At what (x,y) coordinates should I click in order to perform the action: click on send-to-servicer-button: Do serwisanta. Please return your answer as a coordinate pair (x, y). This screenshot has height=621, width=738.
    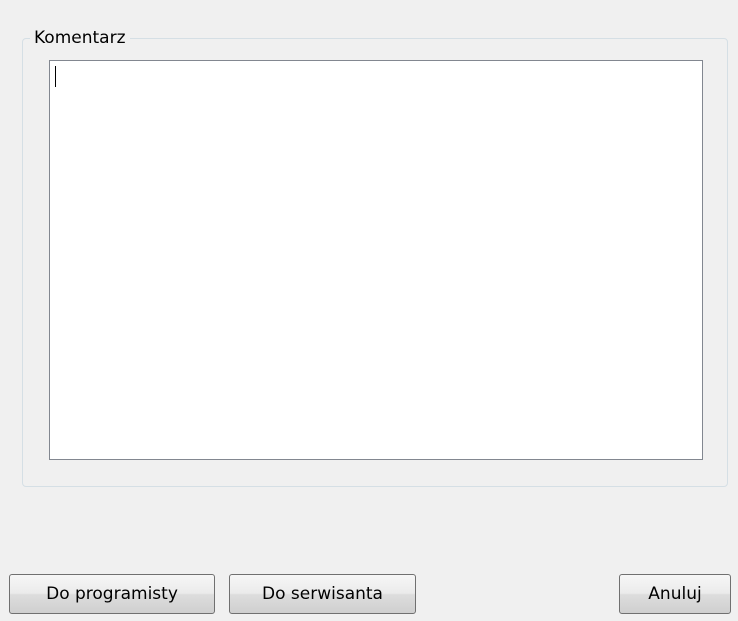
    Looking at the image, I should click on (322, 594).